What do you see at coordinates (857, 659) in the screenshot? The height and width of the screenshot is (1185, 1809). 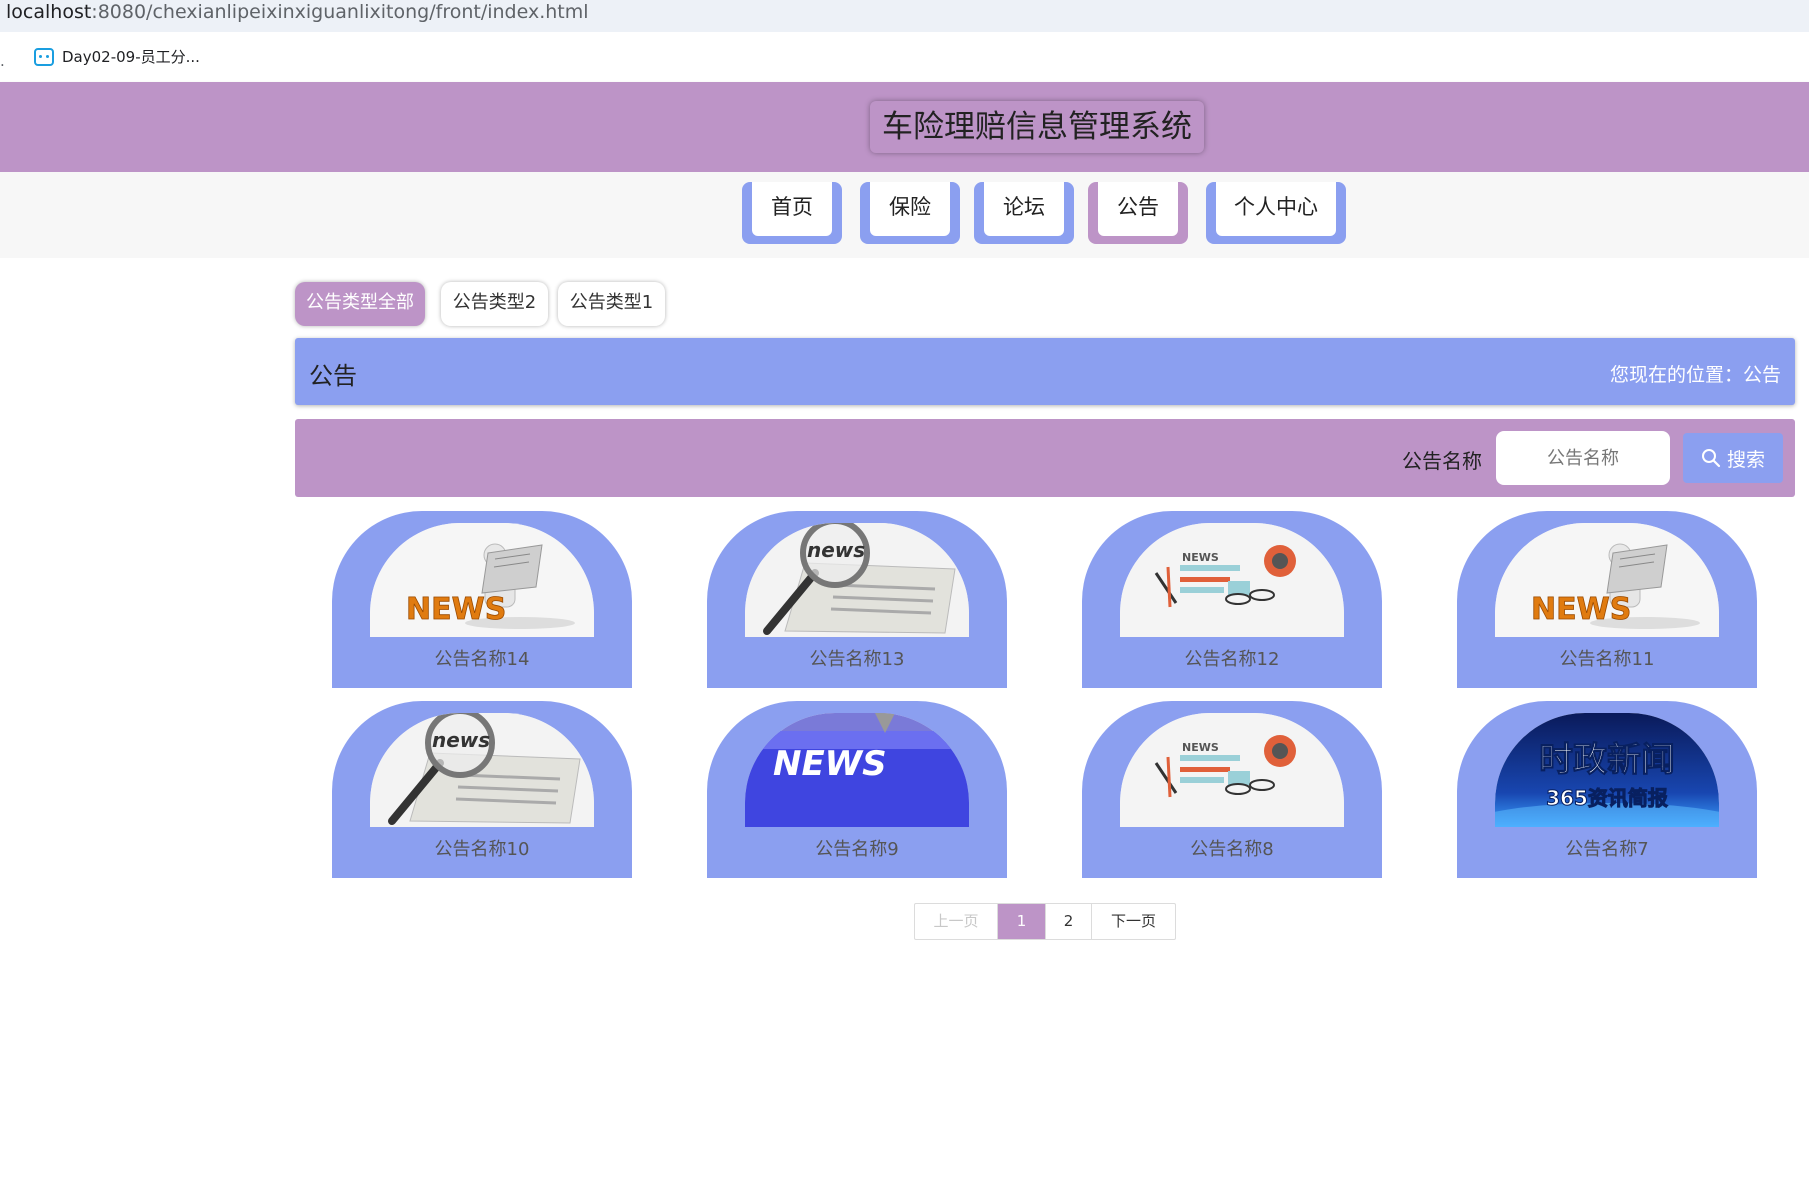 I see `notice-name: 公告名称13` at bounding box center [857, 659].